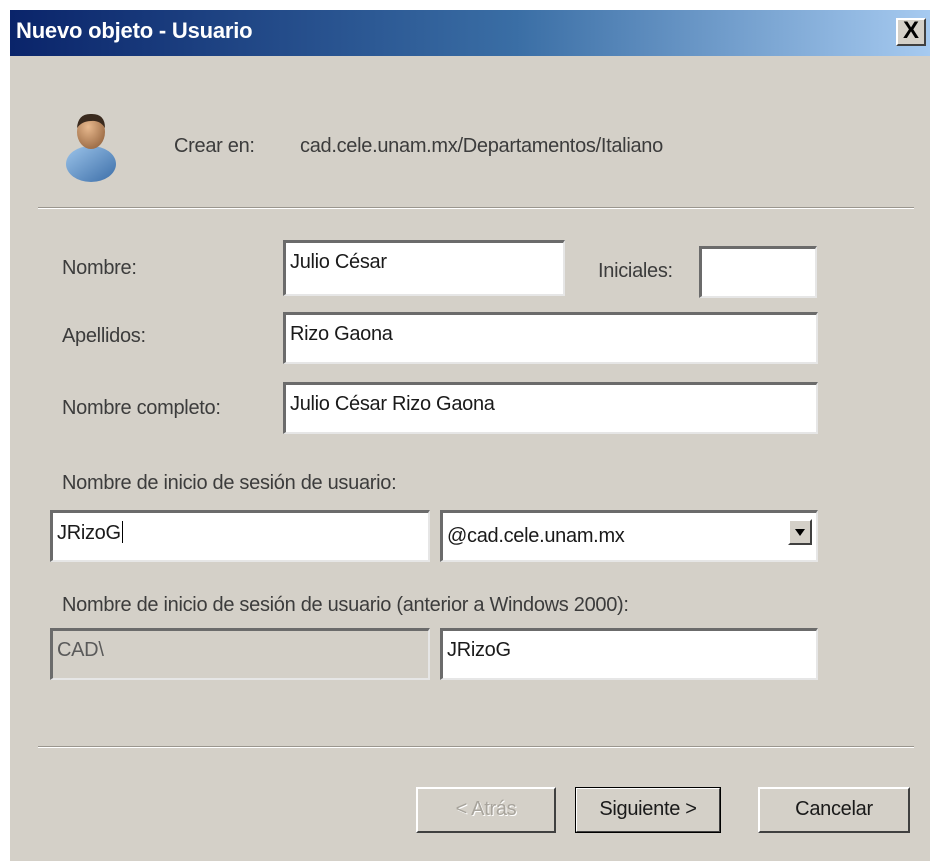 The width and height of the screenshot is (930, 861). Describe the element at coordinates (99, 268) in the screenshot. I see `first-name-label: Nombre:` at that location.